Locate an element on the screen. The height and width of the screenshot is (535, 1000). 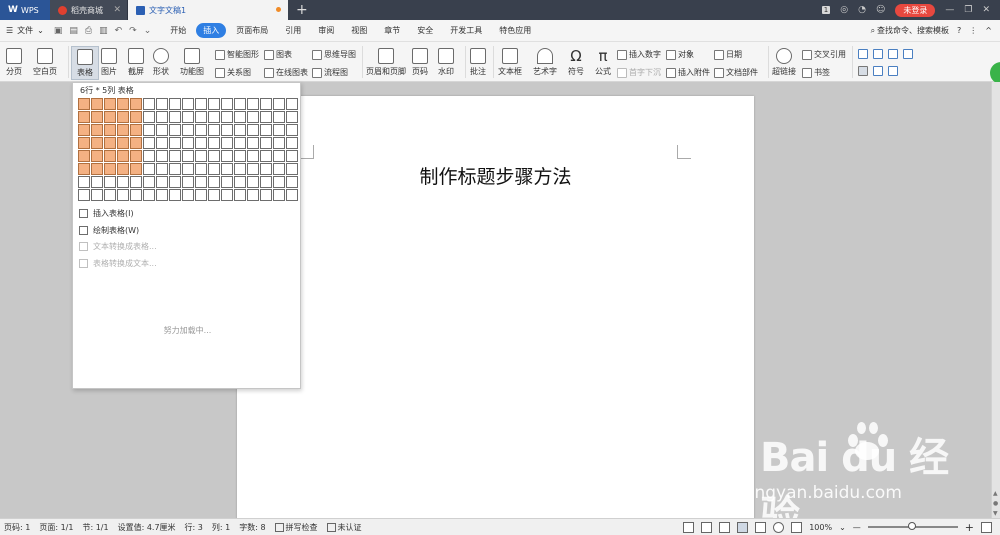
status-pages: 页面: 1/1 is located at coordinates (56, 527).